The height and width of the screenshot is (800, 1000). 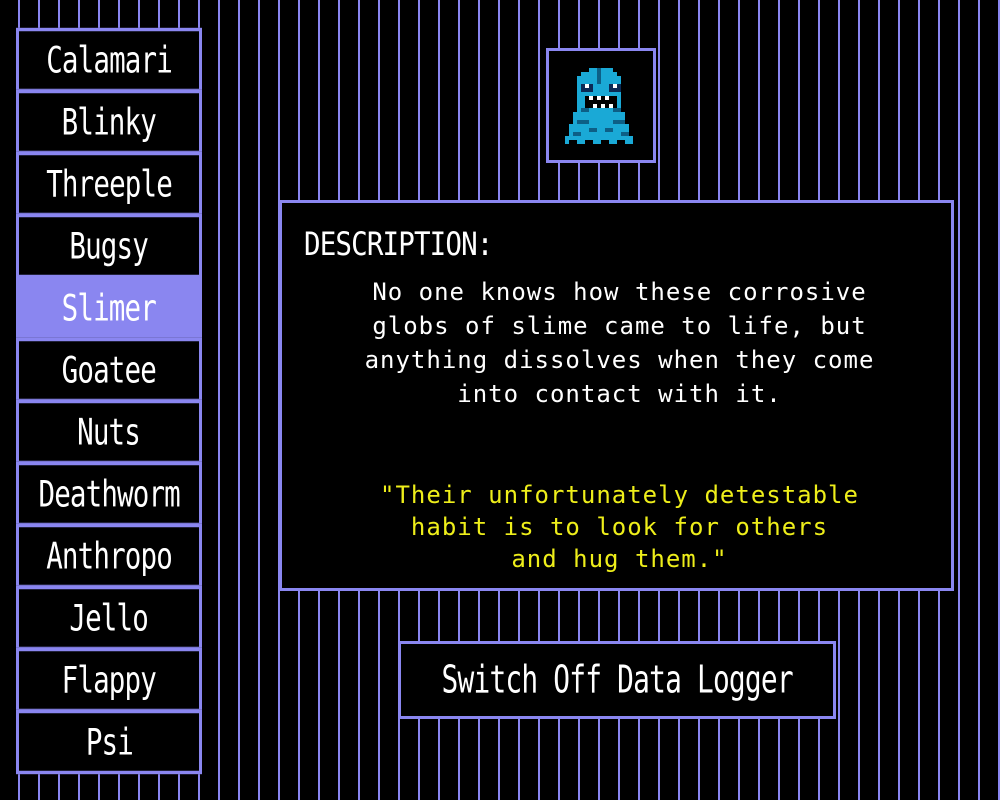 I want to click on roster-item-label: Flappy, so click(x=109, y=680).